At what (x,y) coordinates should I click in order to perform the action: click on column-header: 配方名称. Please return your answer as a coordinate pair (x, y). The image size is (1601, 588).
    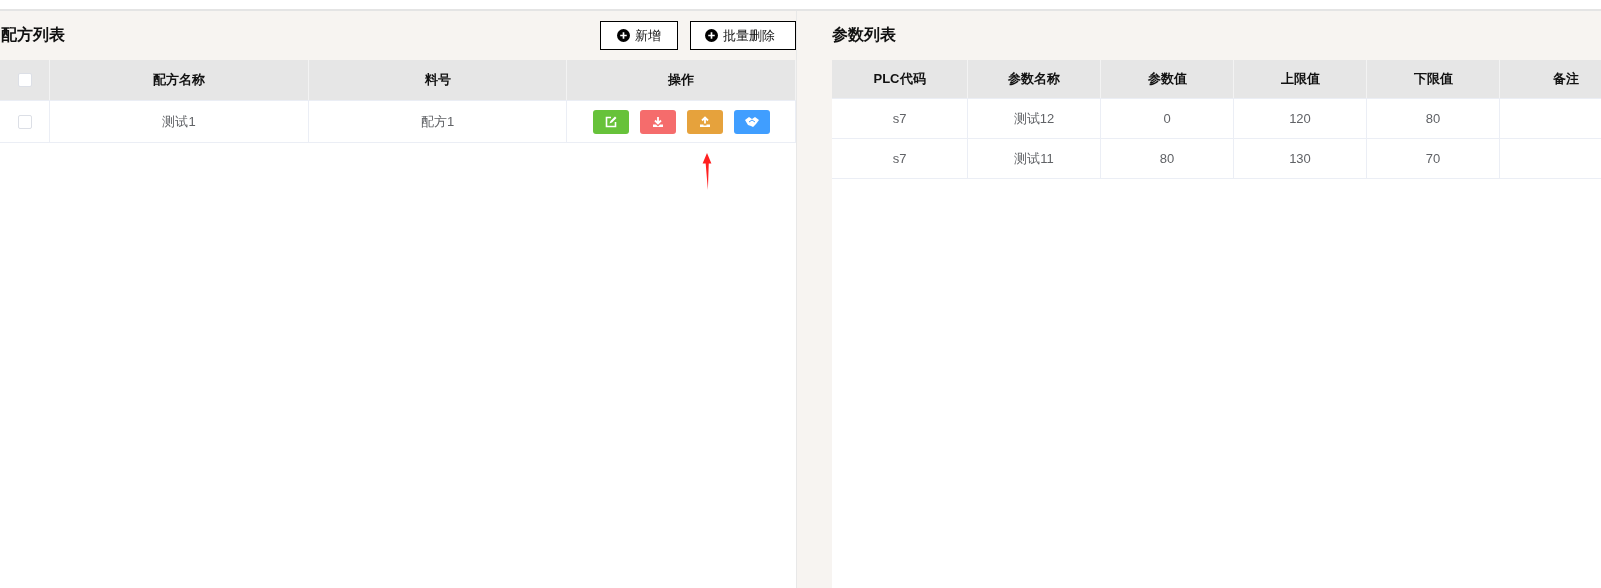
    Looking at the image, I should click on (179, 80).